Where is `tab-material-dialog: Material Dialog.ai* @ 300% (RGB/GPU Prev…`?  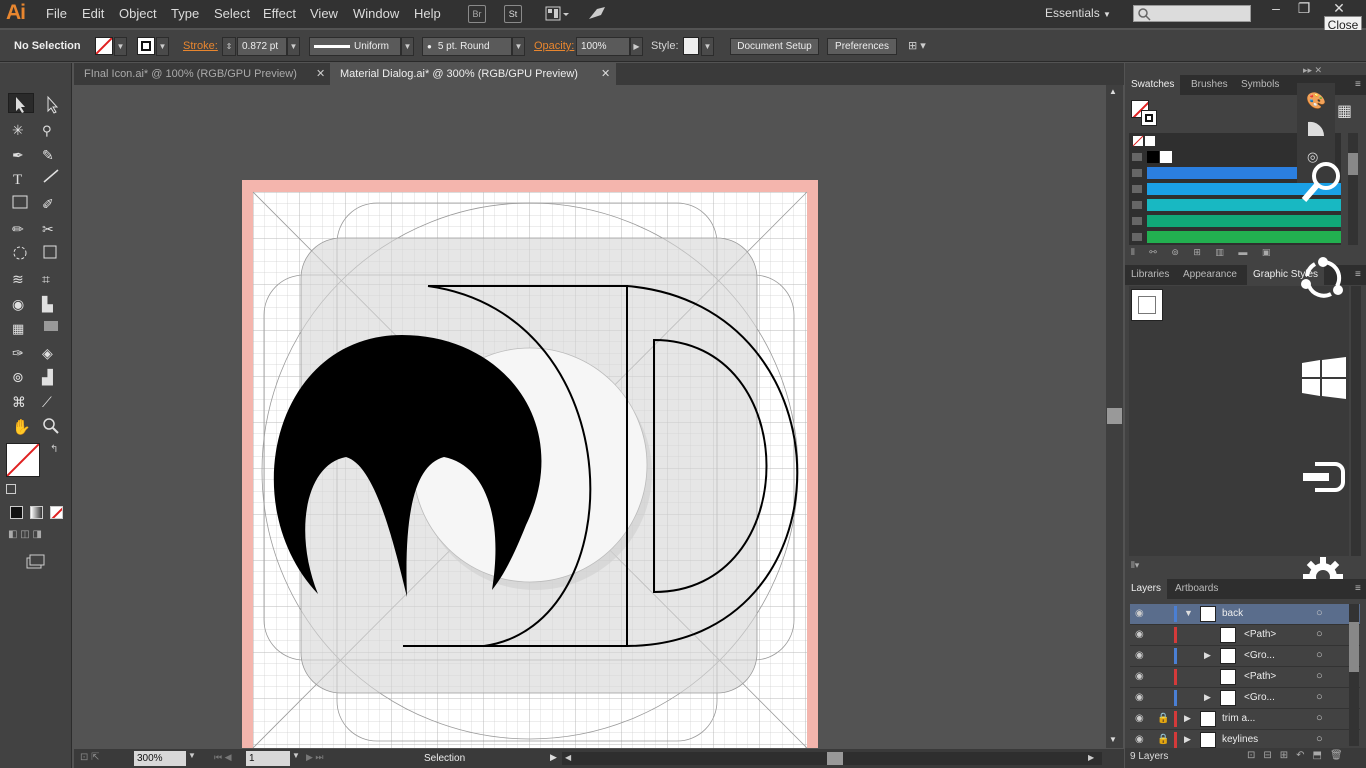
tab-material-dialog: Material Dialog.ai* @ 300% (RGB/GPU Prev… is located at coordinates (473, 74).